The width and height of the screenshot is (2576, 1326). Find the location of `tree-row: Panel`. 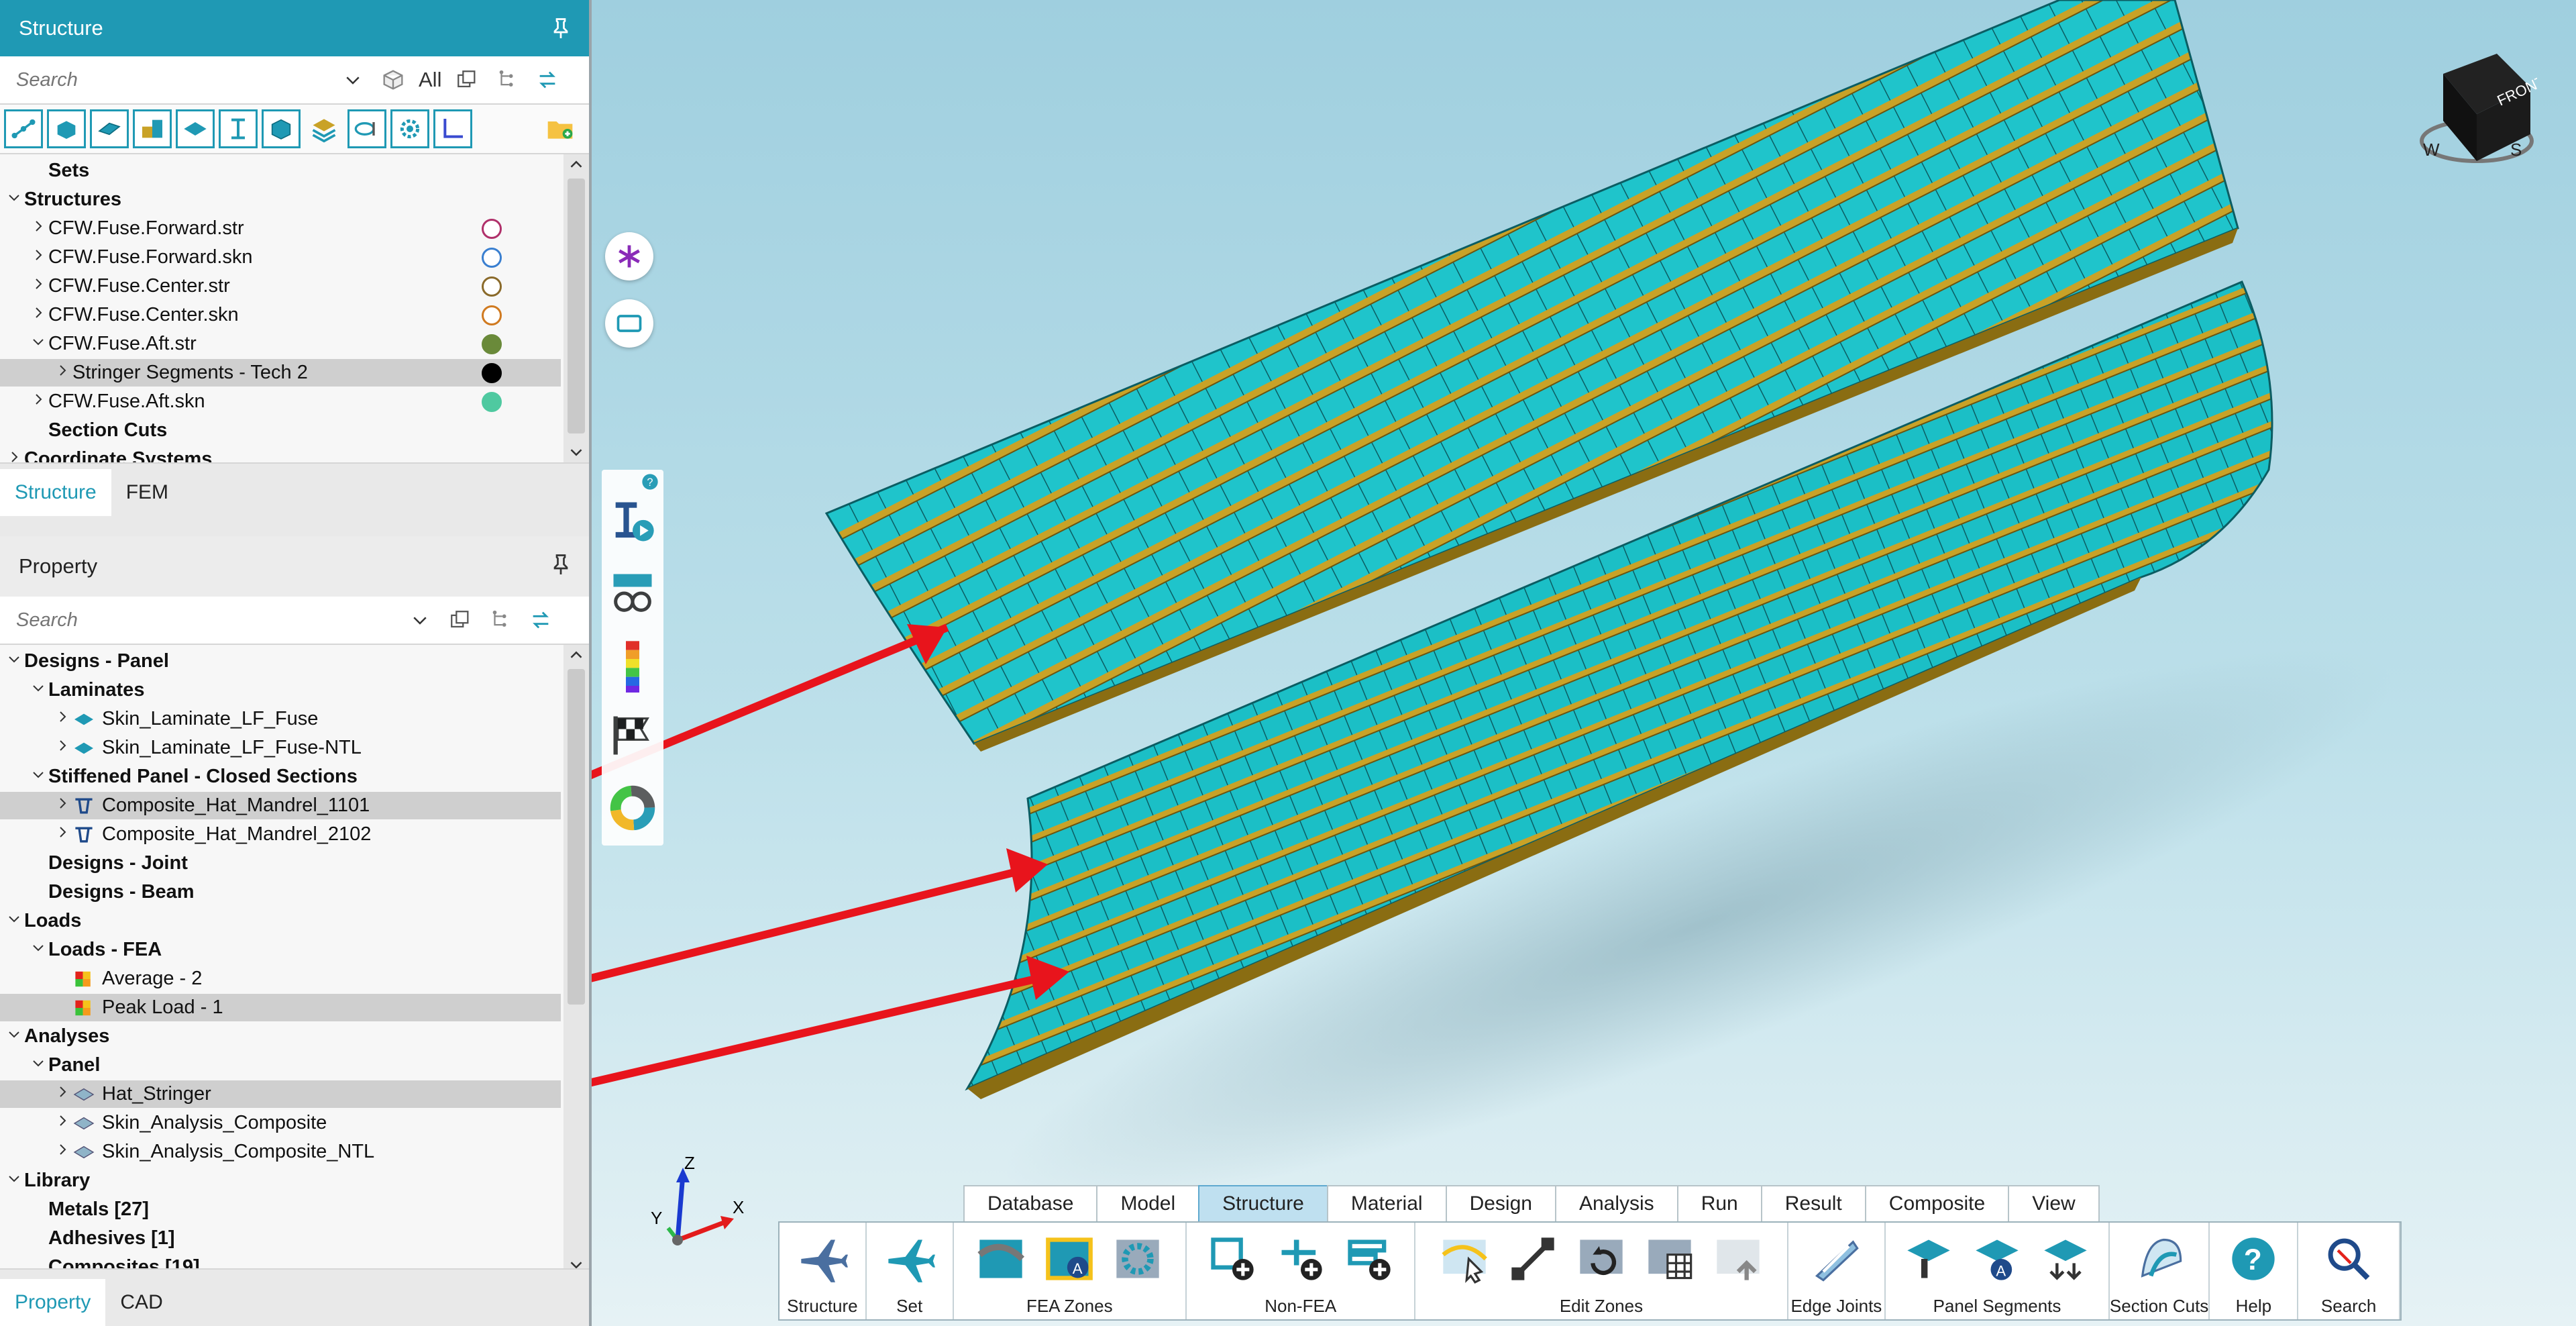

tree-row: Panel is located at coordinates (280, 1065).